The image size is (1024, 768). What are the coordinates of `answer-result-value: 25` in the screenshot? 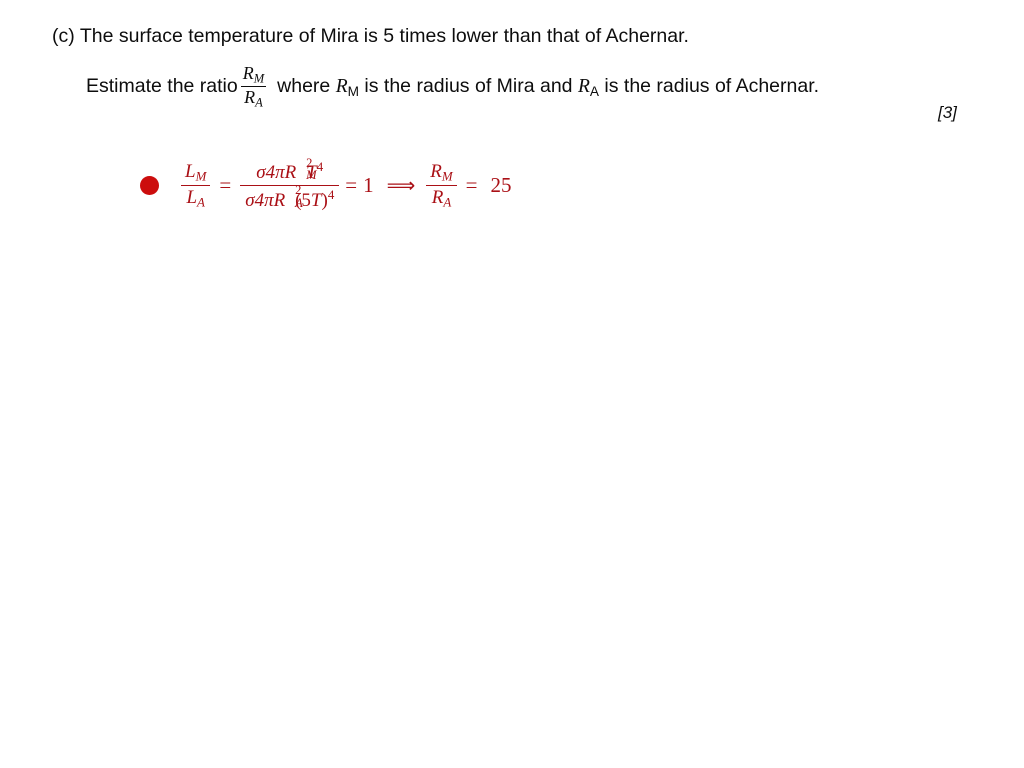 It's located at (501, 184).